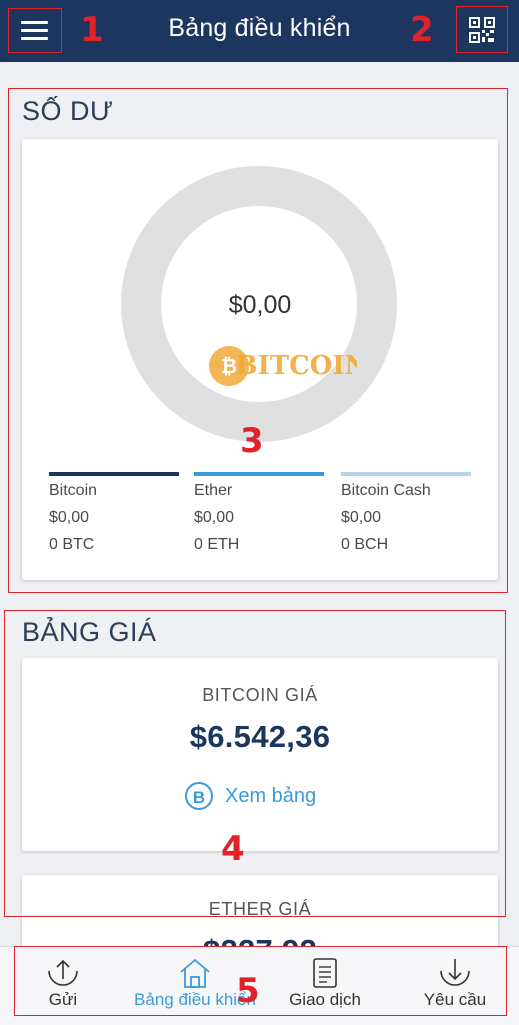 The image size is (519, 1025). What do you see at coordinates (248, 991) in the screenshot?
I see `annotation-number-5: 5` at bounding box center [248, 991].